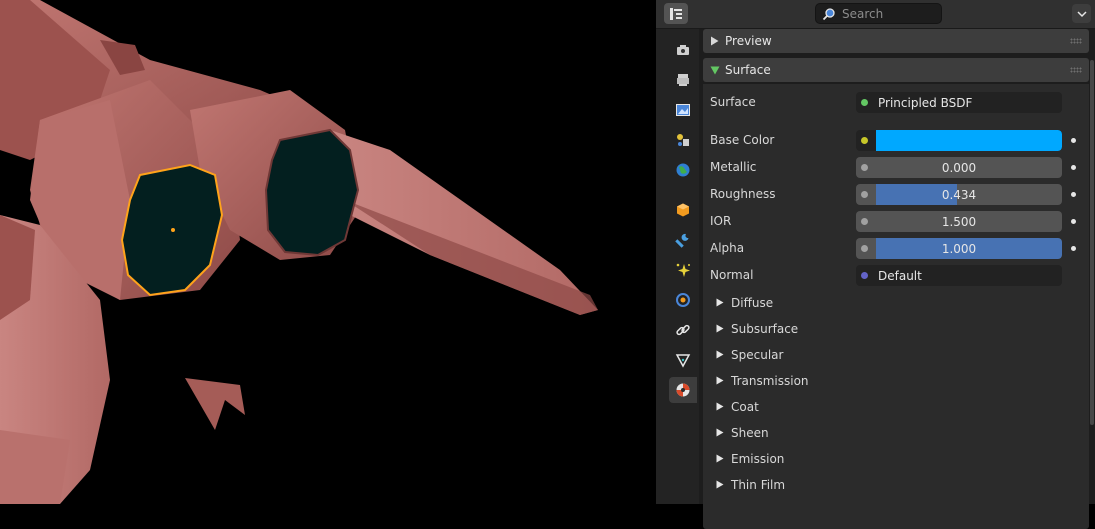 Image resolution: width=1095 pixels, height=529 pixels. I want to click on roughness-value: 0.434, so click(959, 194).